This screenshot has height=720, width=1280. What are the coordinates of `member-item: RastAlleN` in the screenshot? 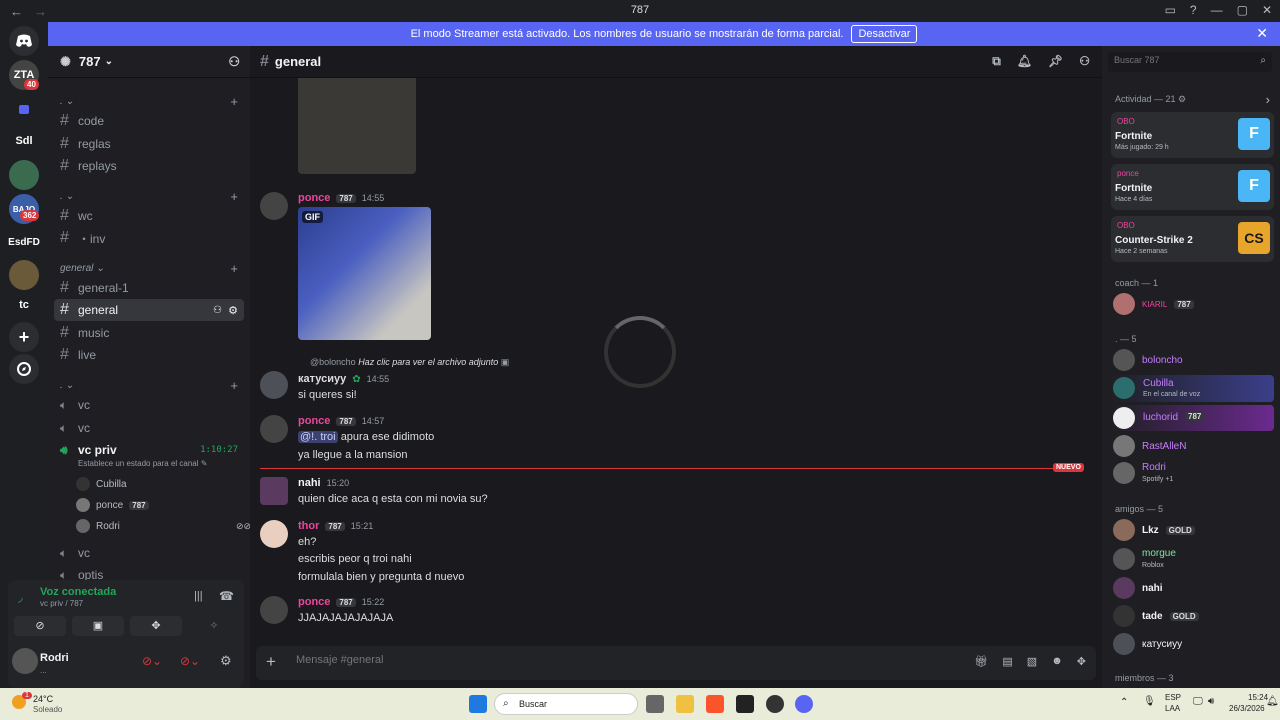 It's located at (1149, 446).